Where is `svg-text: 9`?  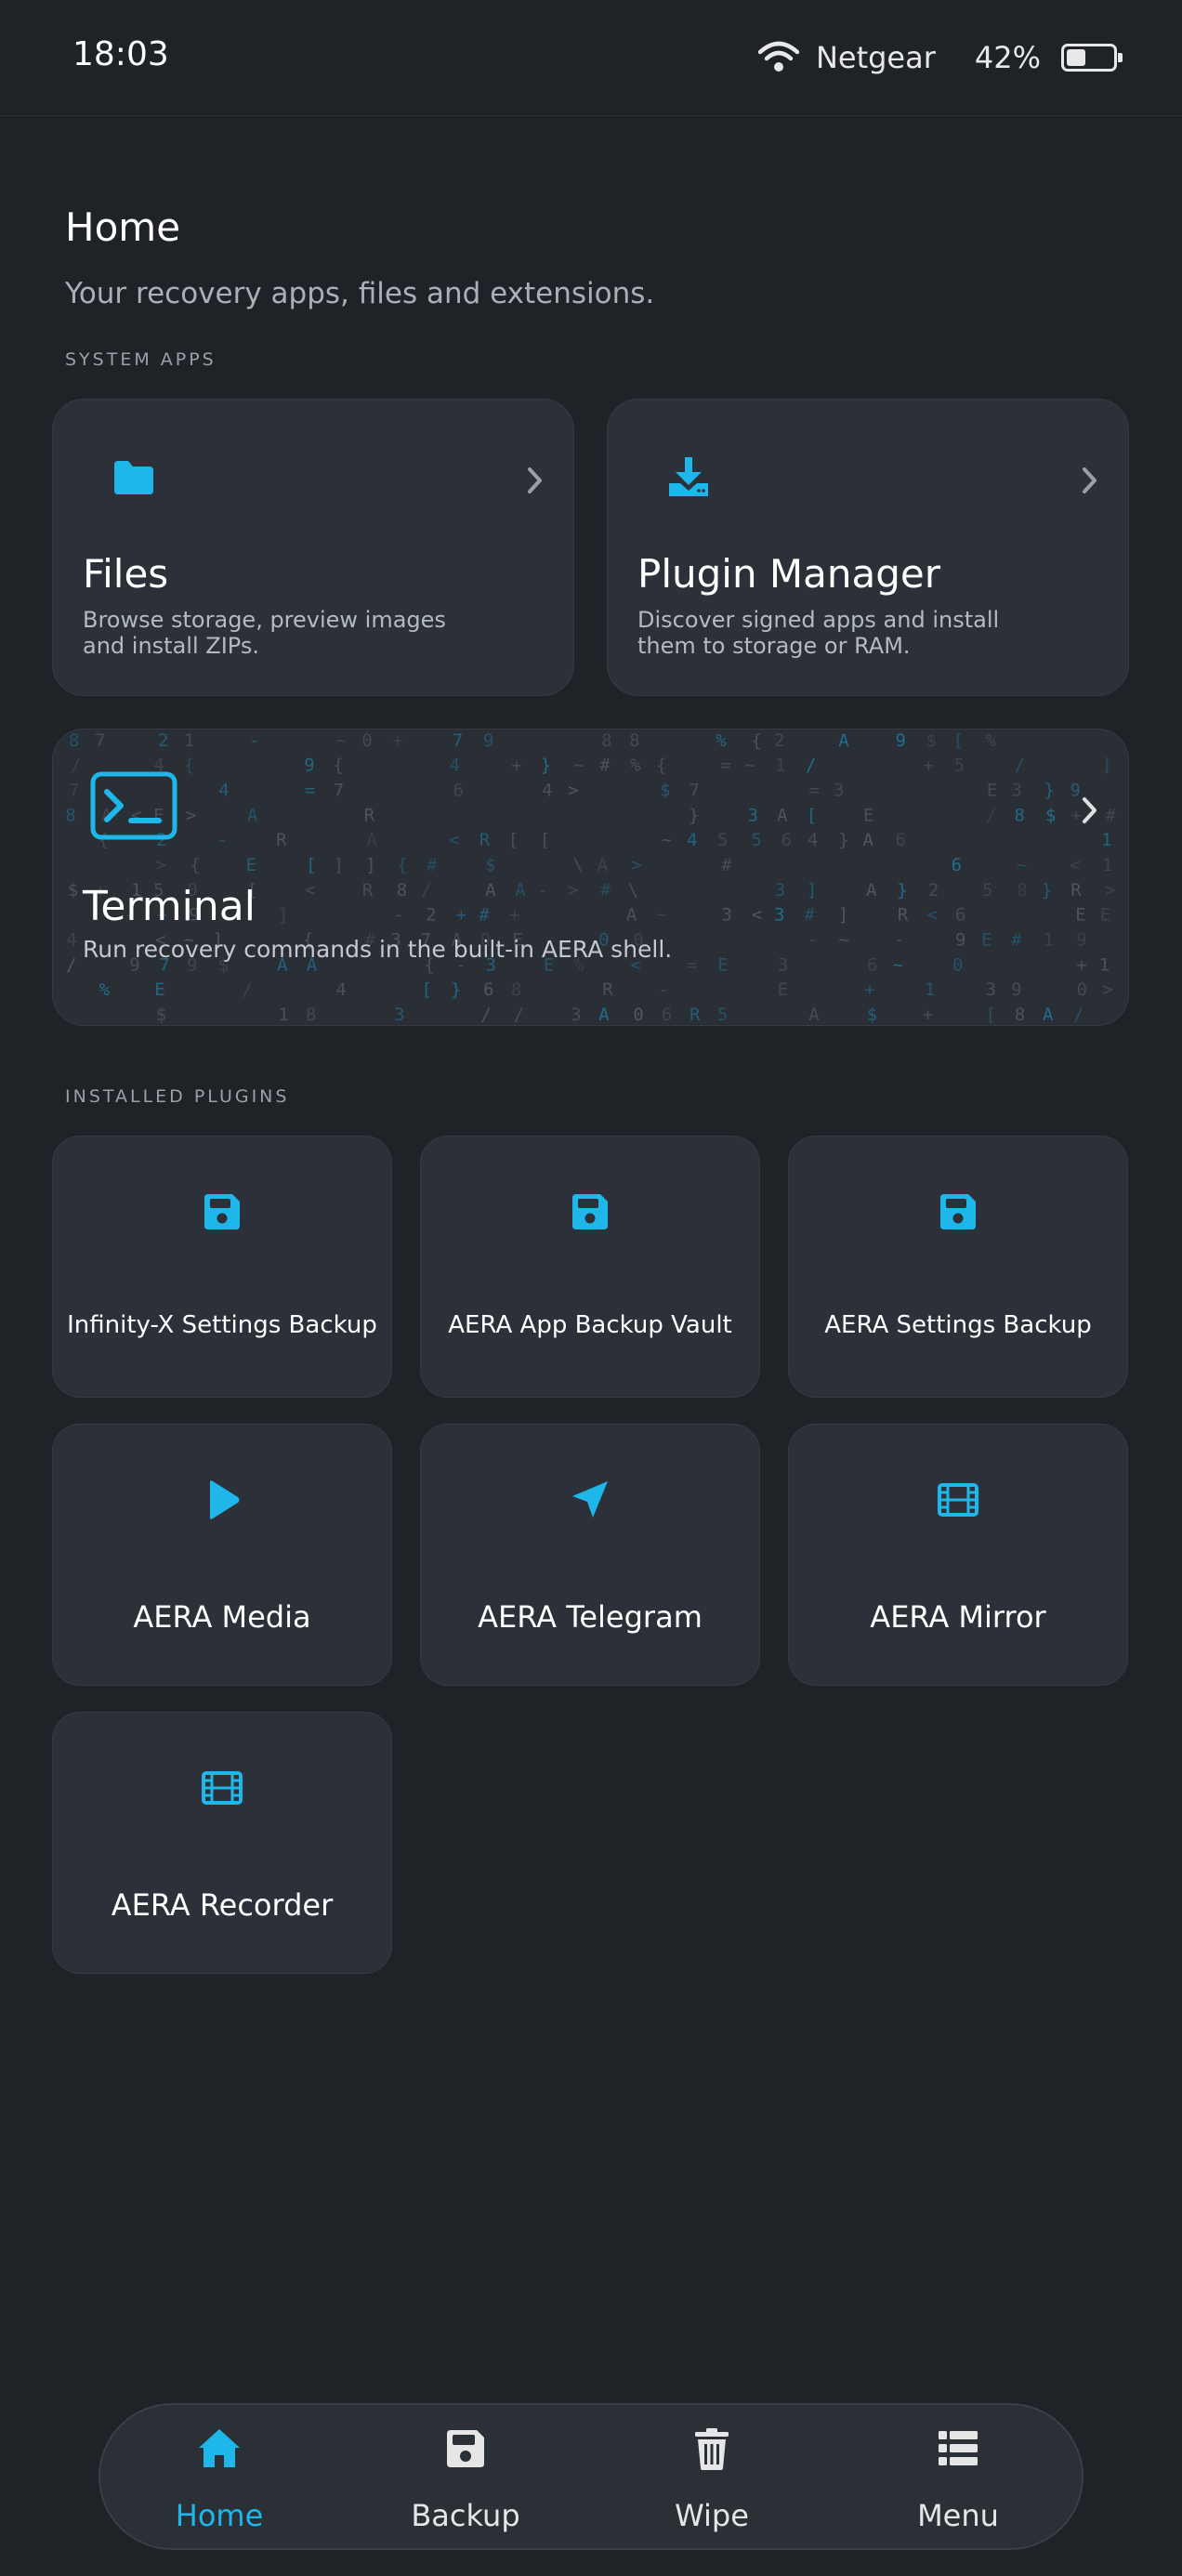 svg-text: 9 is located at coordinates (1081, 940).